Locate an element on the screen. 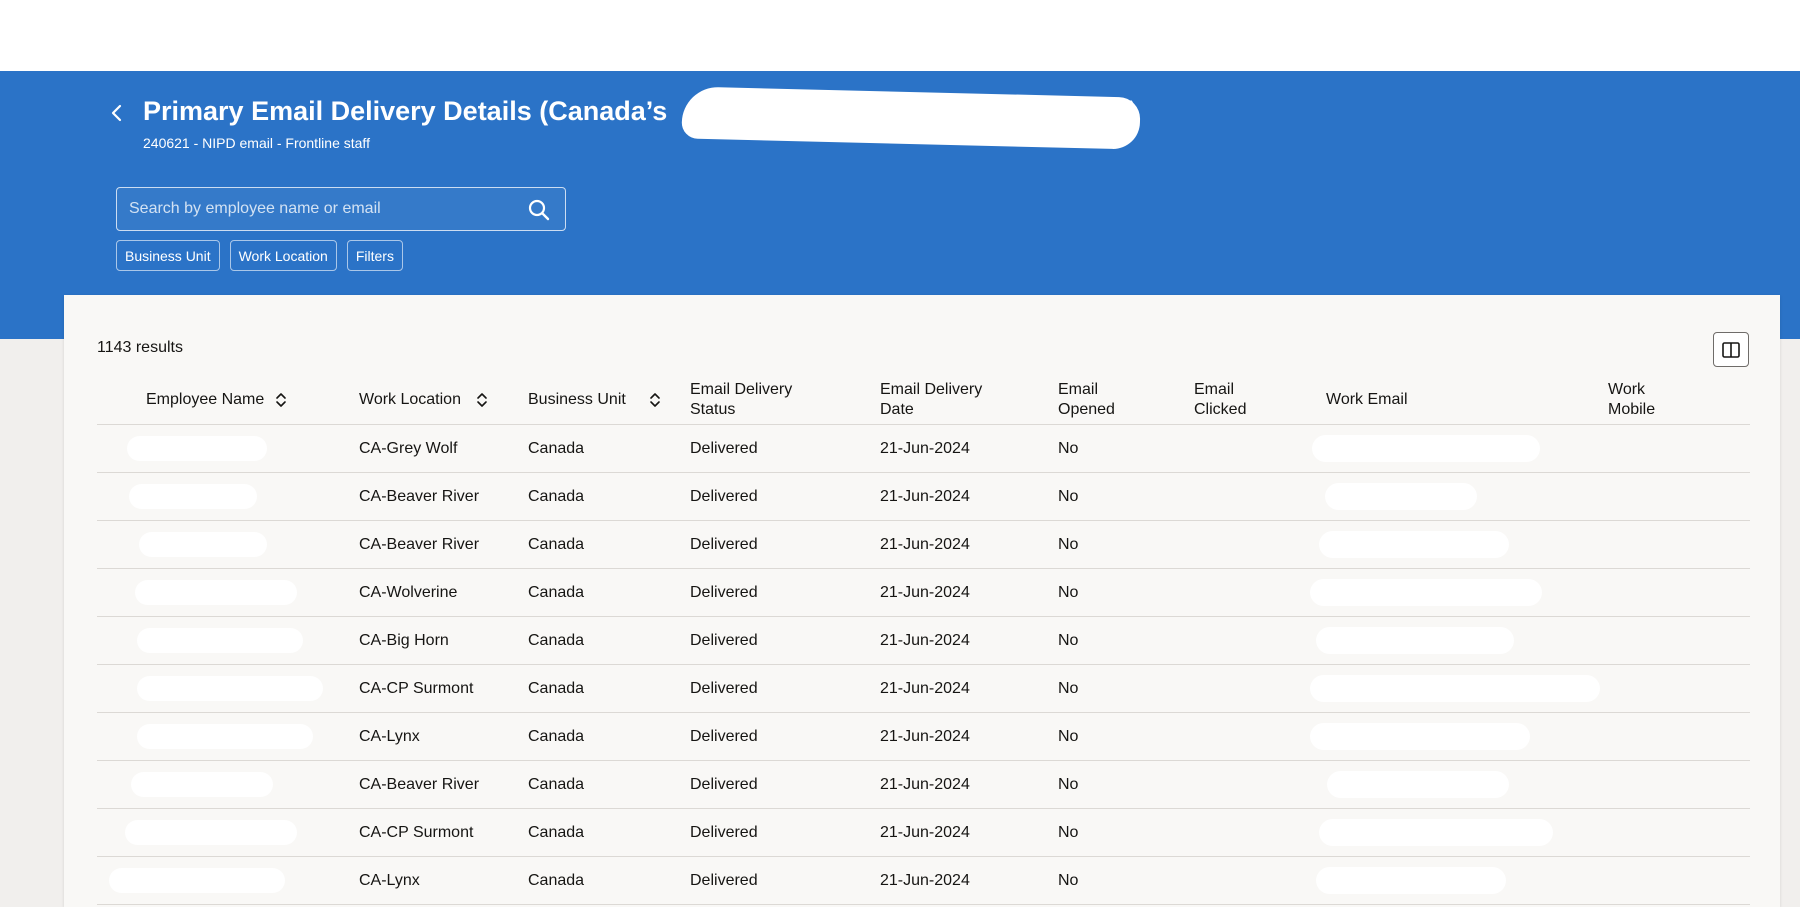  column-layout-icon is located at coordinates (1731, 349).